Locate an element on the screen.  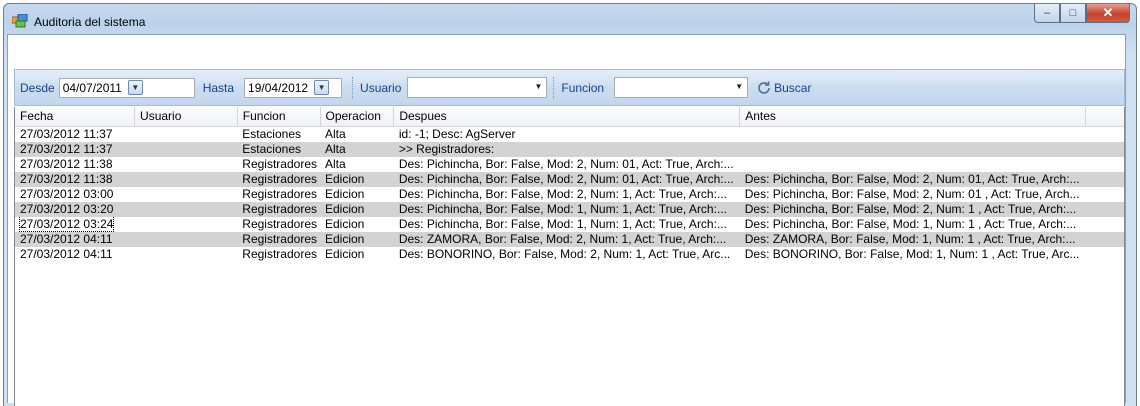
usuario-combo: ▼ is located at coordinates (477, 87).